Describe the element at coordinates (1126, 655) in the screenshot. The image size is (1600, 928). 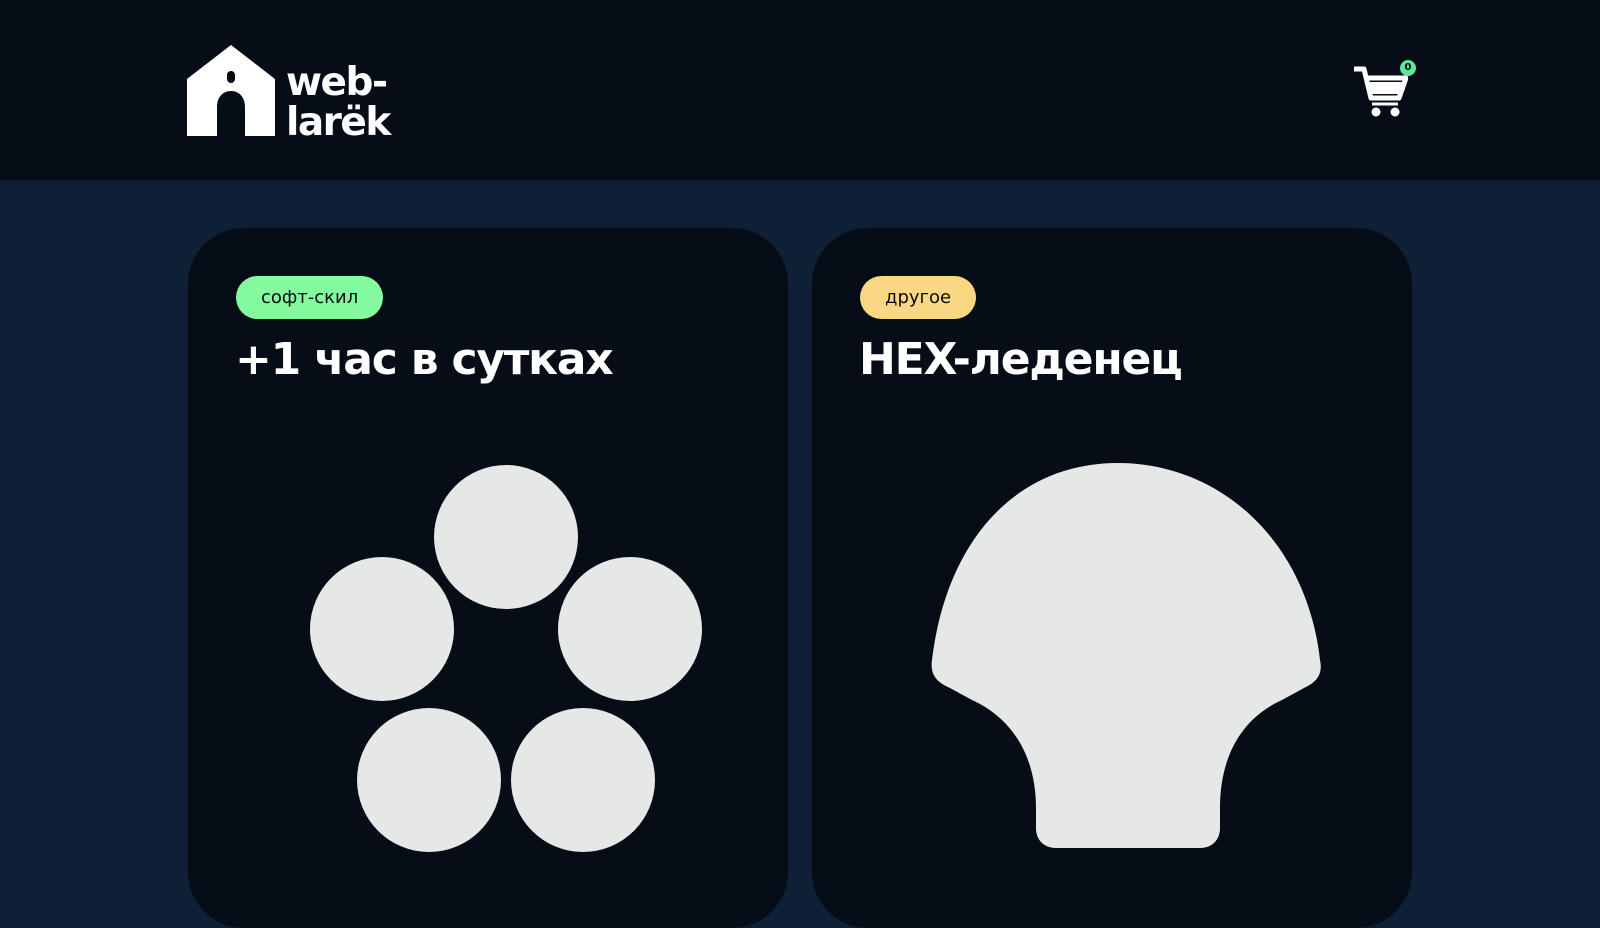
I see `lollipop-shell-icon` at that location.